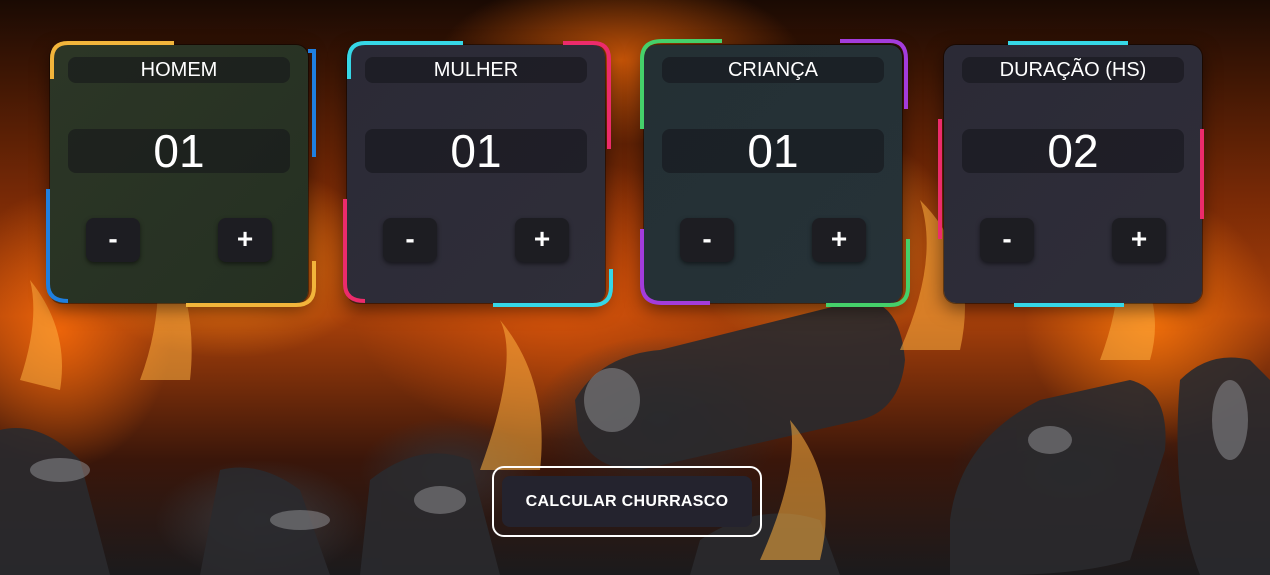 The image size is (1270, 575). I want to click on card-homem: HOMEM 01 - +, so click(181, 174).